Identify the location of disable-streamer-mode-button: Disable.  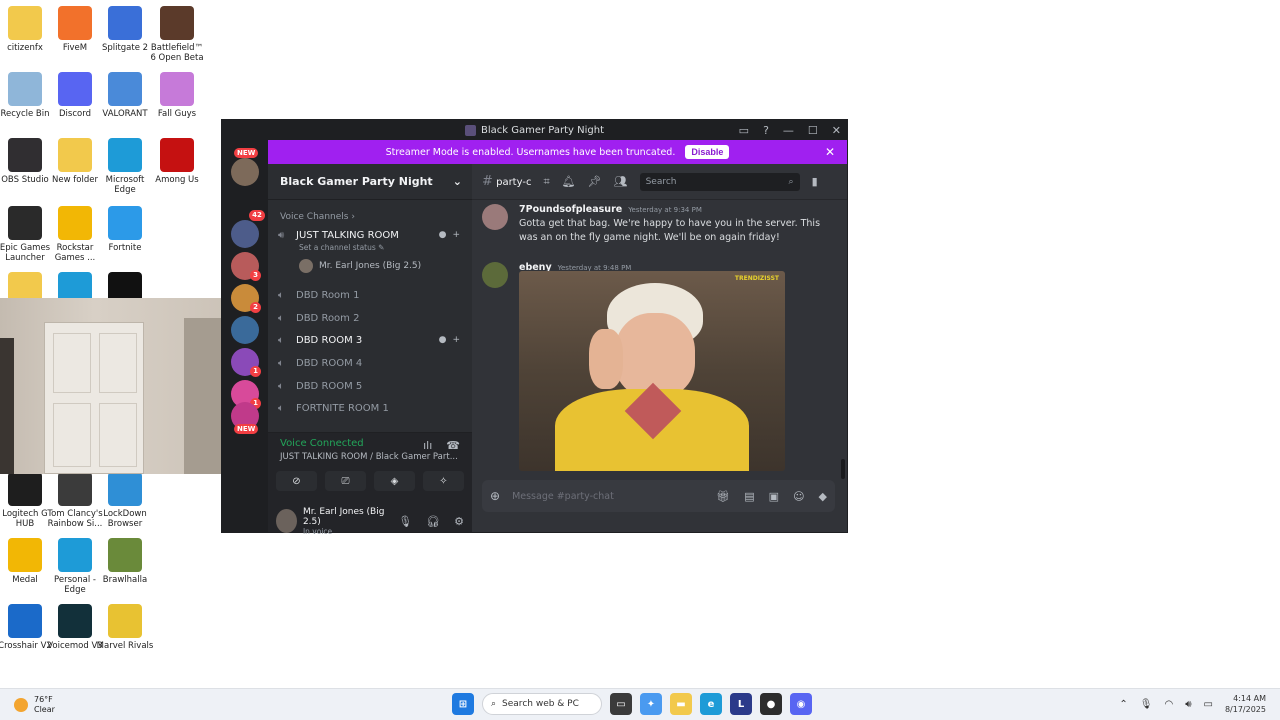
(707, 152).